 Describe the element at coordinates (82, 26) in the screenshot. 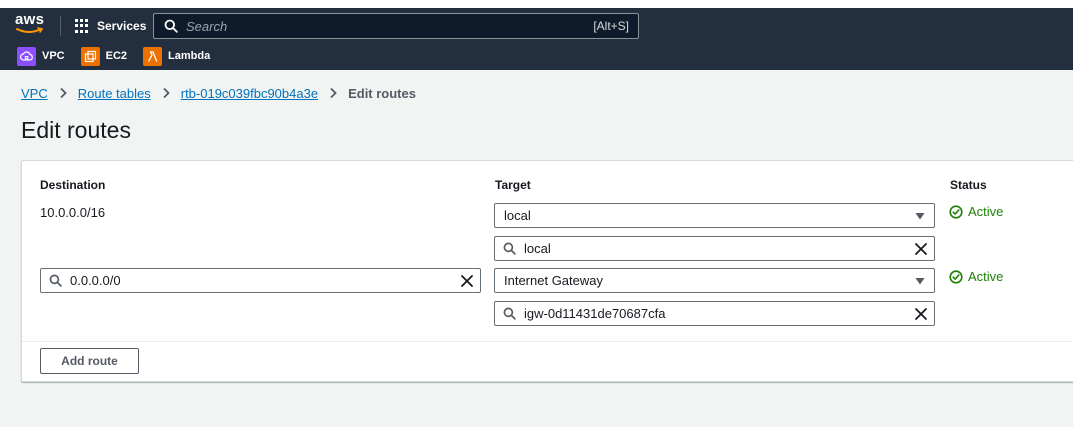

I see `services-grid-icon` at that location.